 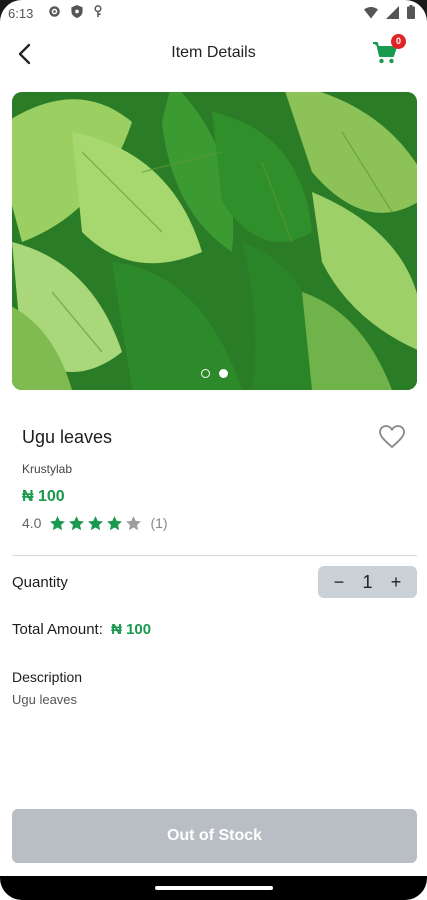 I want to click on status-time: 6:13, so click(x=21, y=13).